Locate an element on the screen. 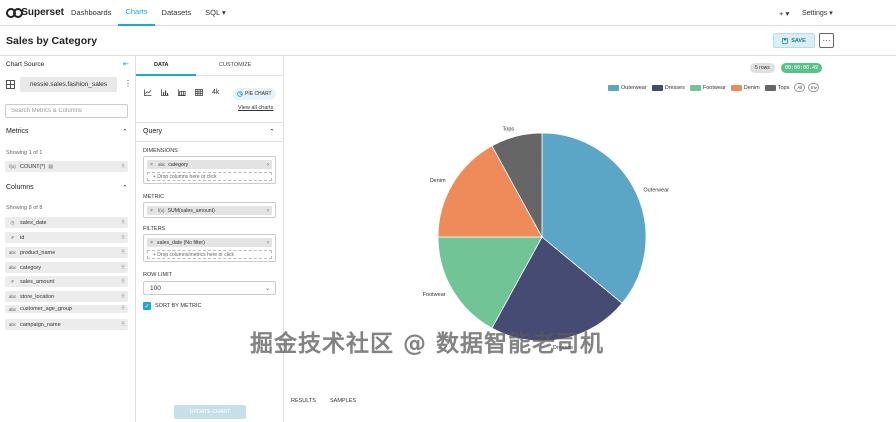  column-item: # id ⠿ is located at coordinates (66, 237).